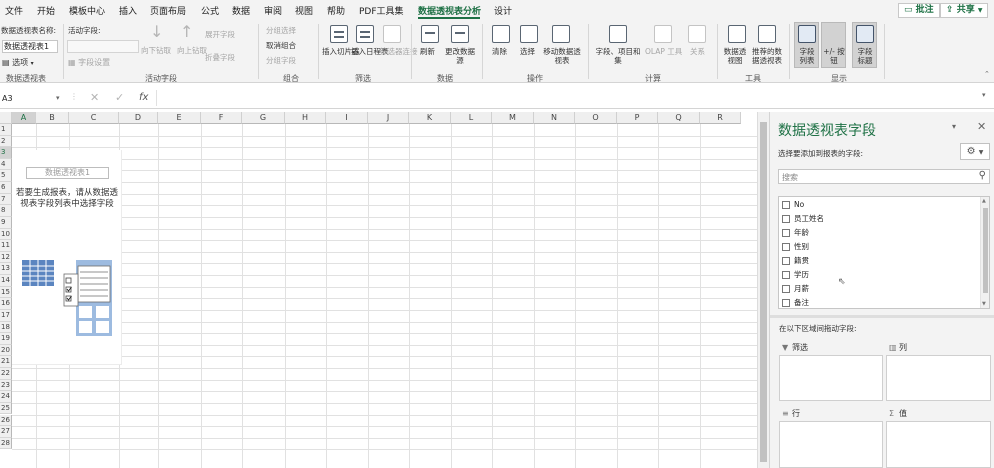 The image size is (994, 468). What do you see at coordinates (981, 126) in the screenshot?
I see `close-icon: ✕` at bounding box center [981, 126].